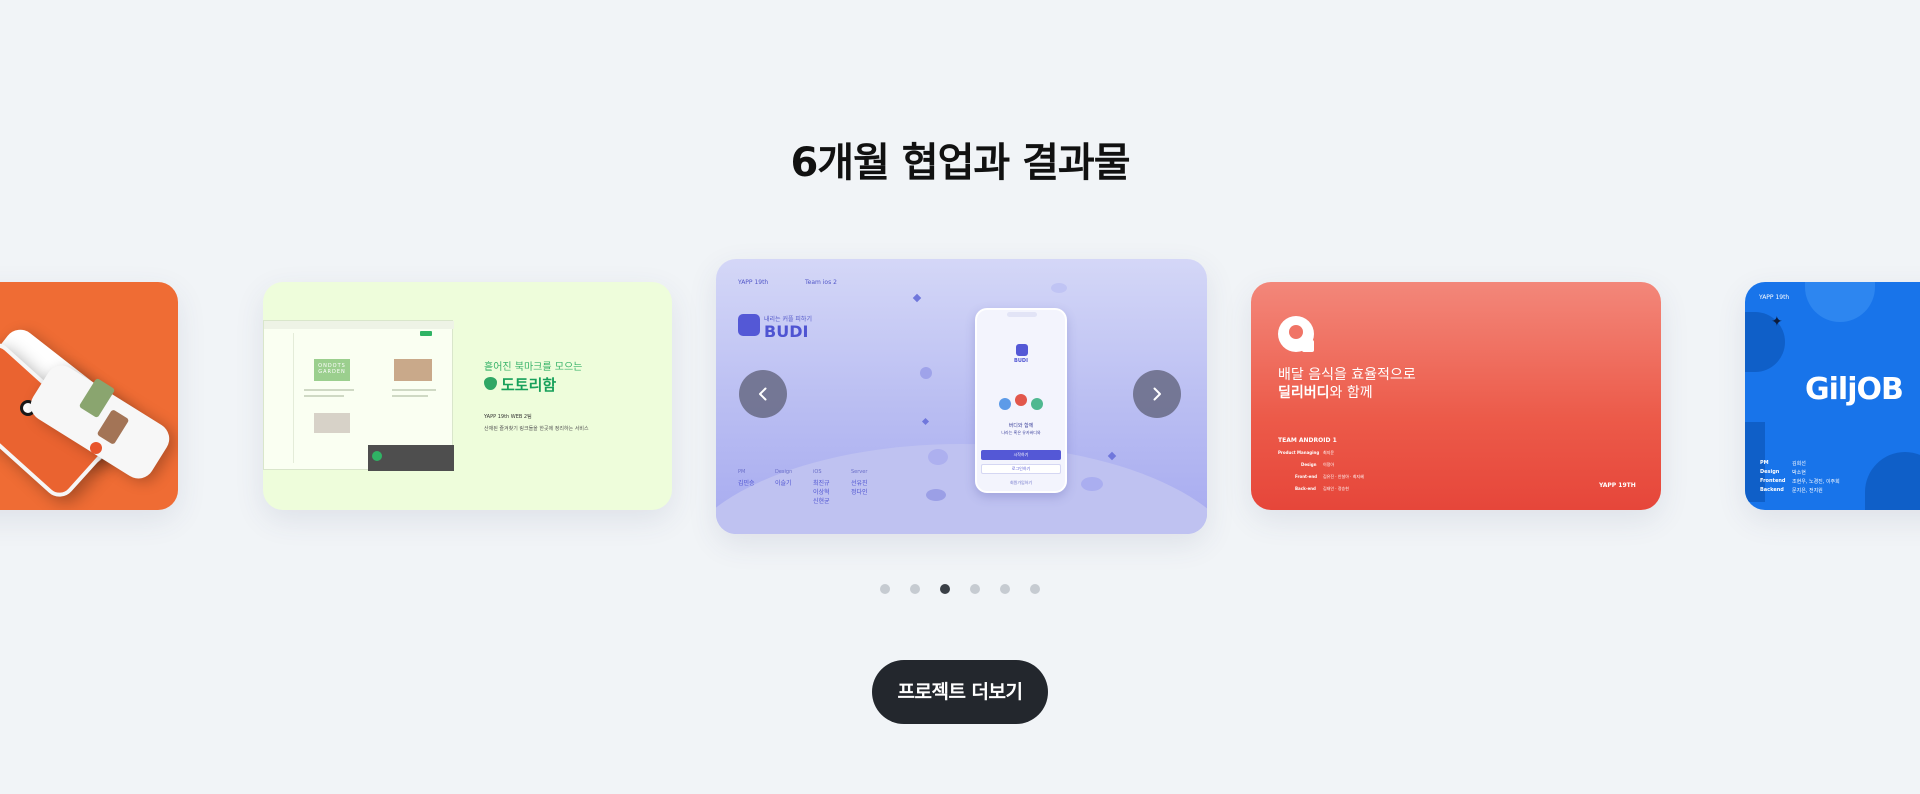  Describe the element at coordinates (1021, 361) in the screenshot. I see `phone-title: BUDI` at that location.